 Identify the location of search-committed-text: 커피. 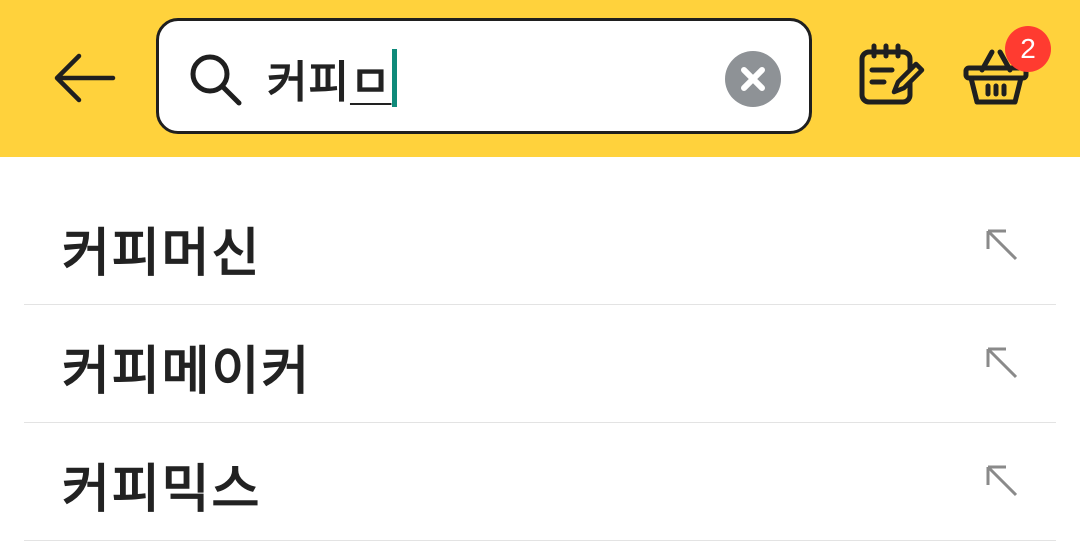
(308, 82).